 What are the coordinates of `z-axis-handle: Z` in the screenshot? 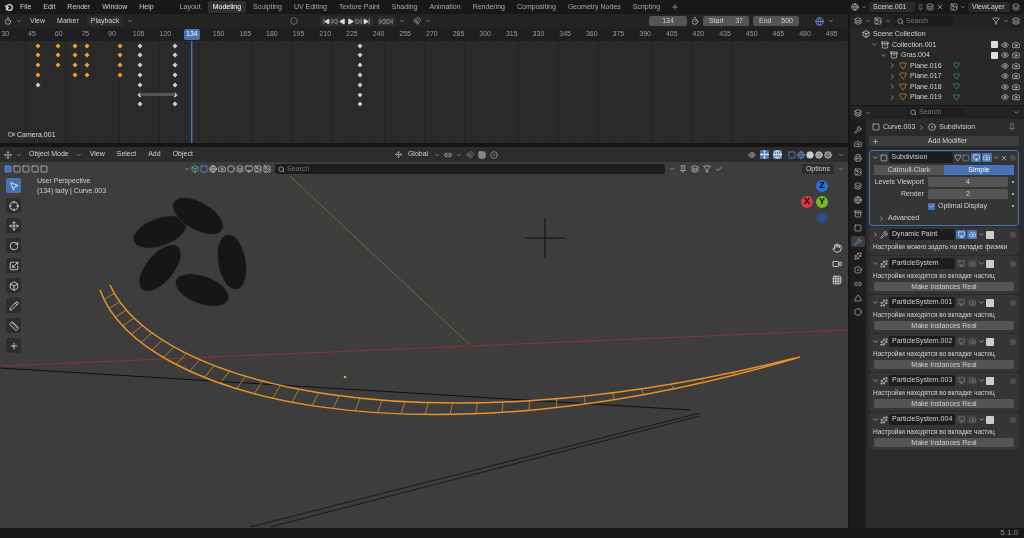 It's located at (822, 186).